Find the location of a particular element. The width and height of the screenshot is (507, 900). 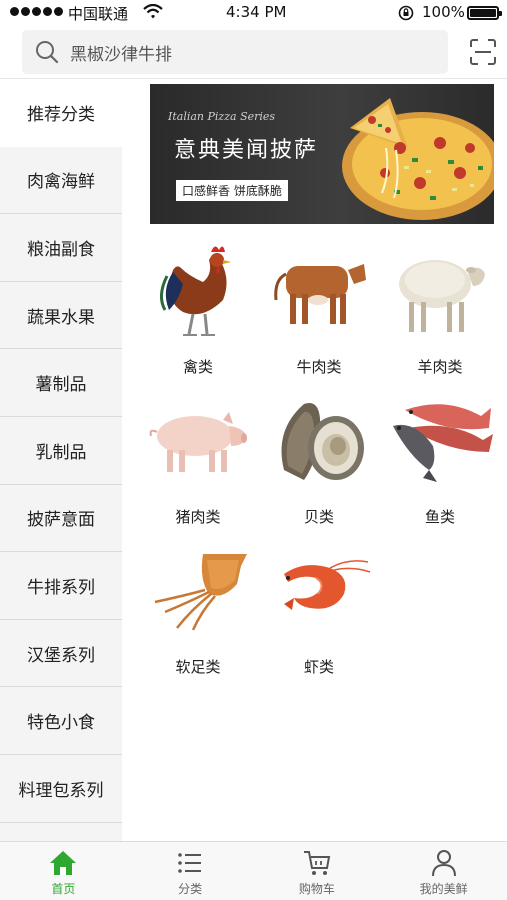

category-label: 羊肉类 is located at coordinates (440, 367).